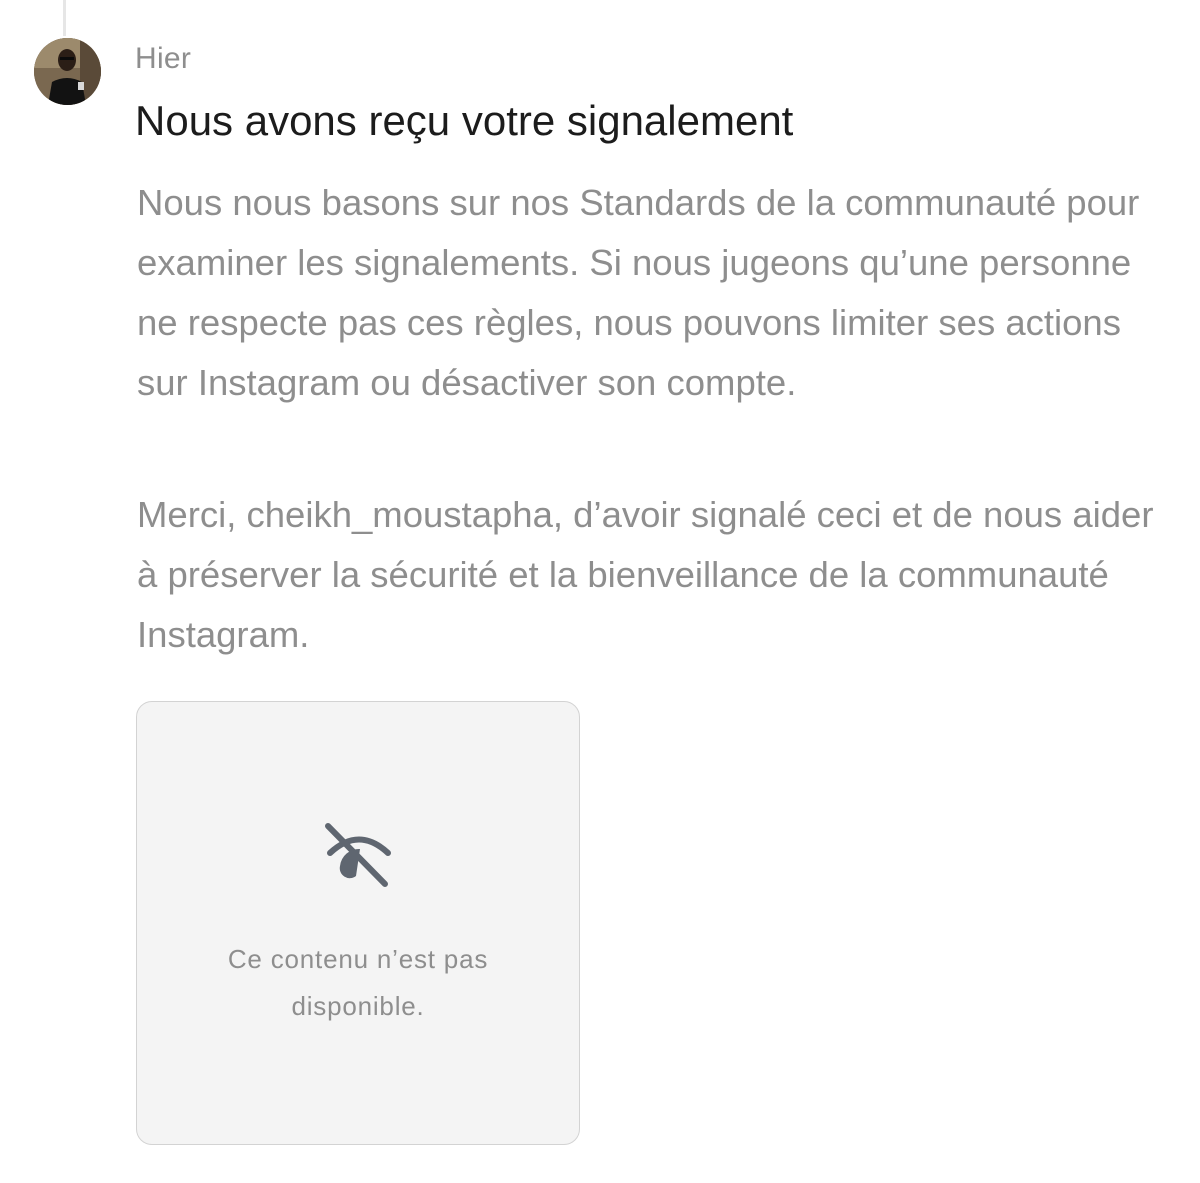 The image size is (1200, 1183). I want to click on eye-slash-icon, so click(358, 855).